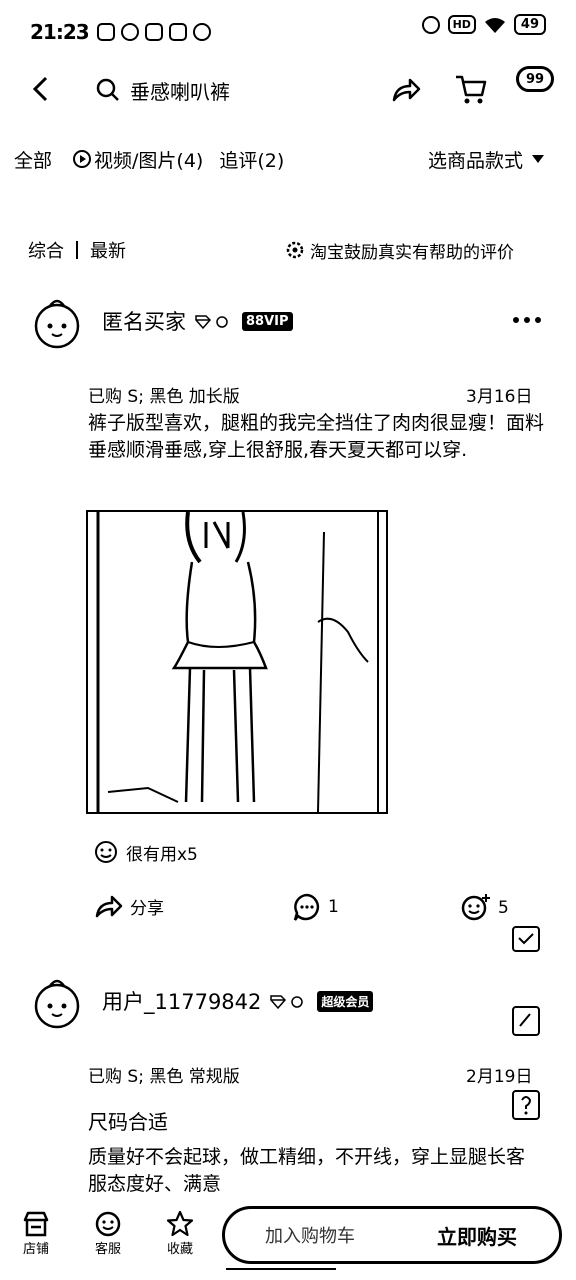 The image size is (576, 1280). Describe the element at coordinates (477, 1235) in the screenshot. I see `buy-now-button: 立即购买` at that location.